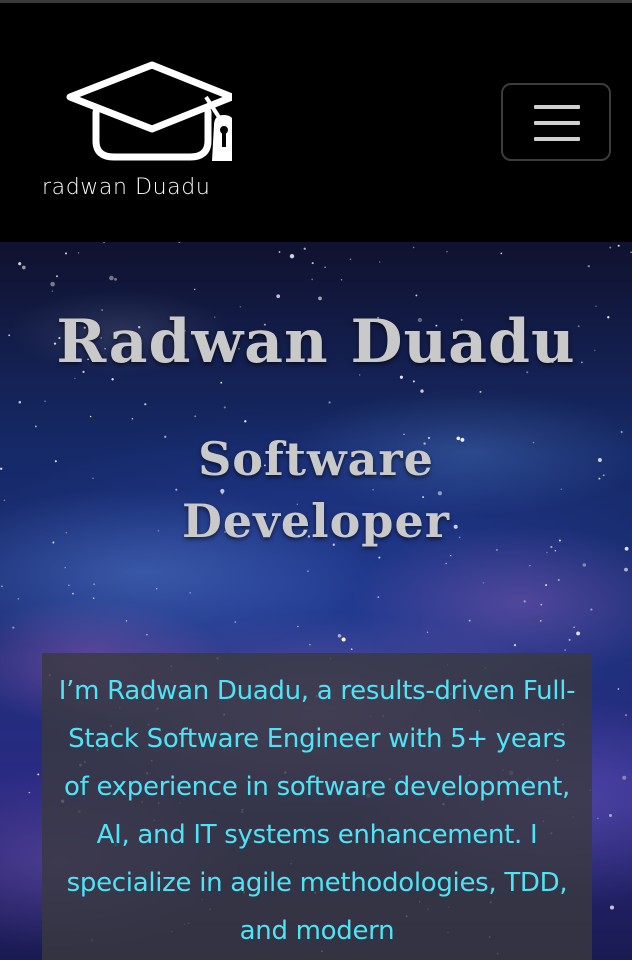  I want to click on hero-role-line-2: Developer, so click(316, 521).